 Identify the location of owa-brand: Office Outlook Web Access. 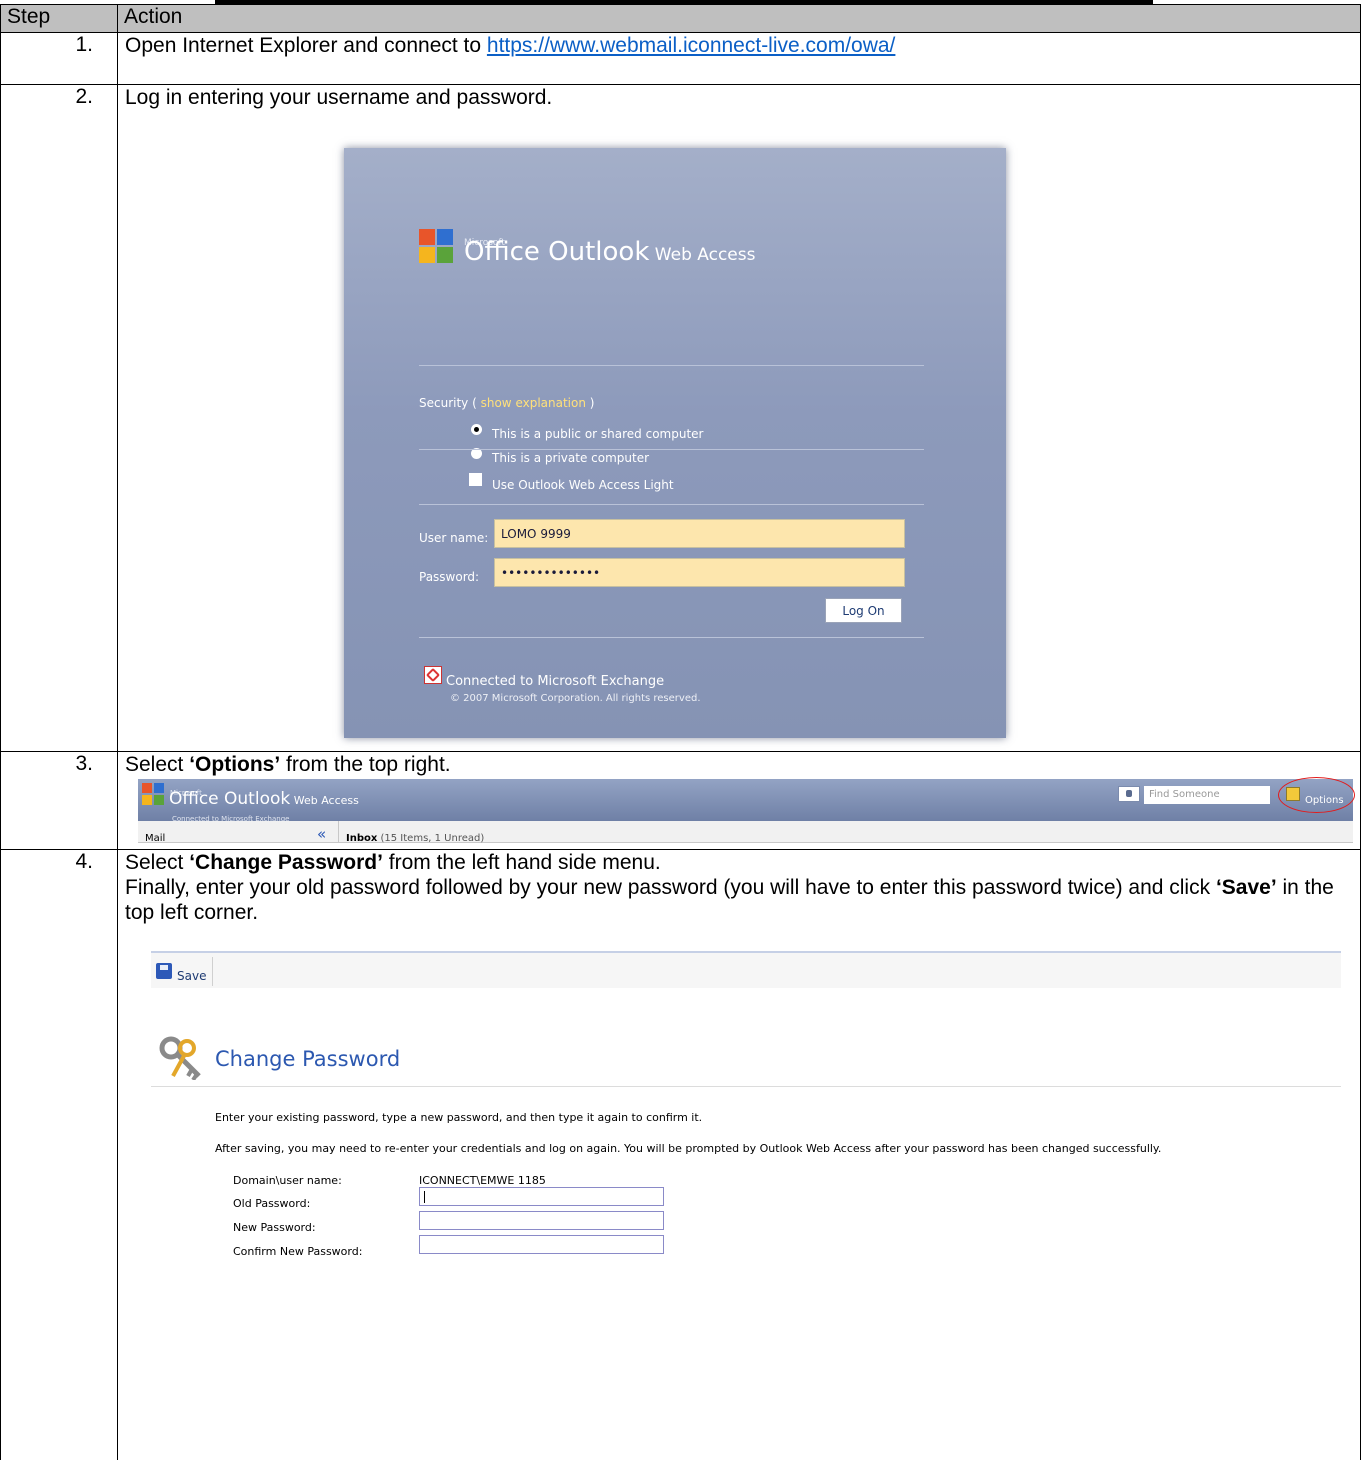
(610, 252).